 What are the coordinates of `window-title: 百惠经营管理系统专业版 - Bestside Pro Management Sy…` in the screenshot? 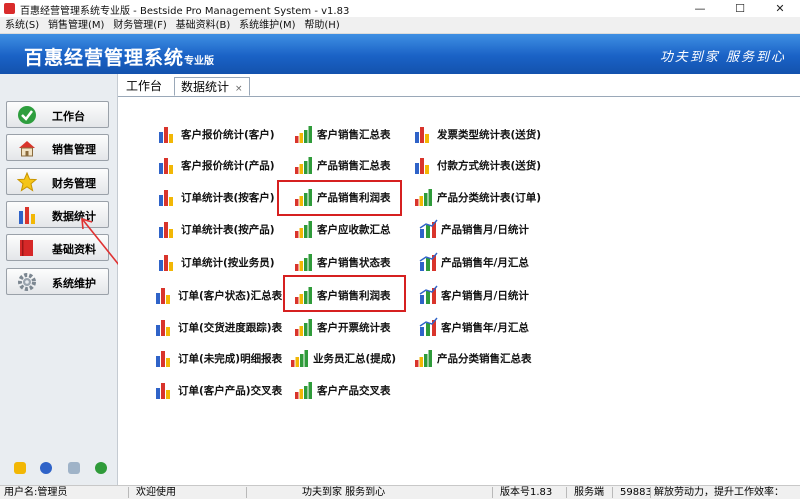 It's located at (185, 11).